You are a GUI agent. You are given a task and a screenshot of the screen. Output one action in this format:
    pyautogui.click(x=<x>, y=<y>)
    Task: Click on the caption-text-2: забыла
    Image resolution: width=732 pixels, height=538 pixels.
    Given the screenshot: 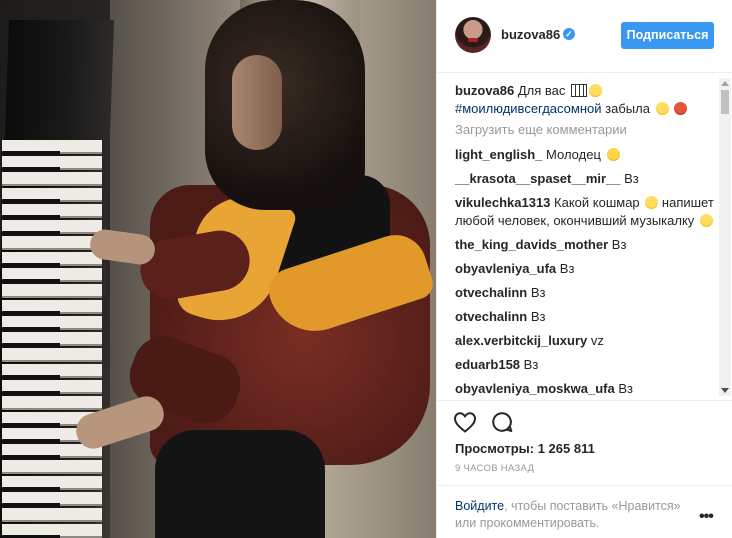 What is the action you would take?
    pyautogui.click(x=627, y=108)
    